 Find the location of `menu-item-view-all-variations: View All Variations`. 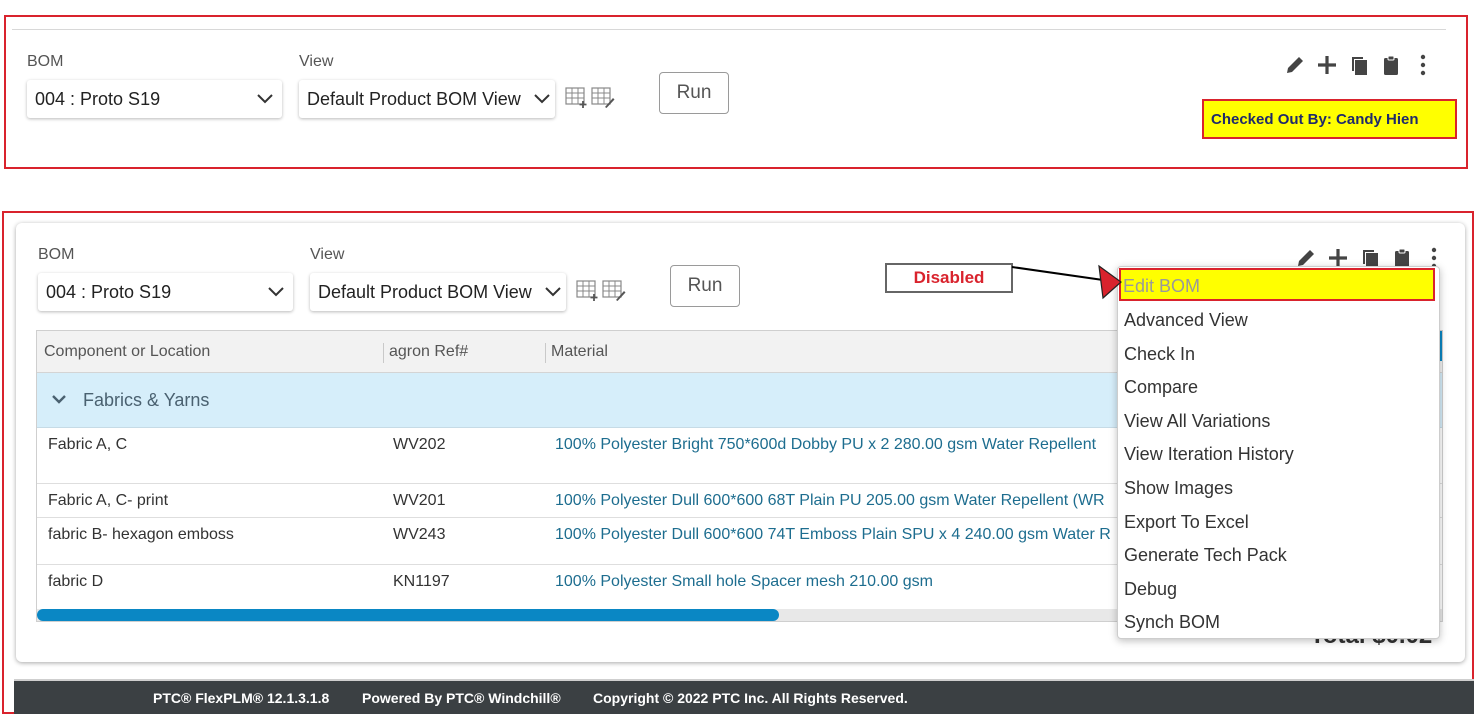

menu-item-view-all-variations: View All Variations is located at coordinates (1197, 421).